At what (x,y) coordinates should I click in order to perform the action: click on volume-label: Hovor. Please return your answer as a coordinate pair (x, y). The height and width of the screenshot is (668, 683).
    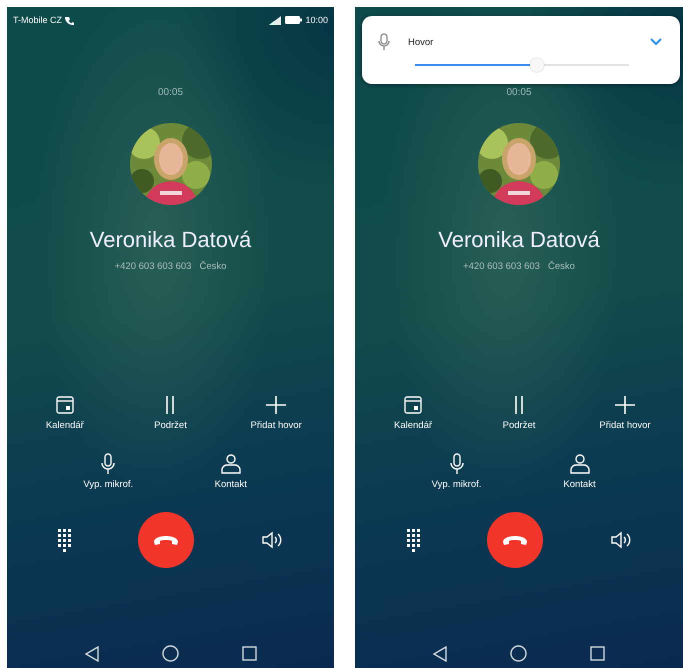
    Looking at the image, I should click on (421, 42).